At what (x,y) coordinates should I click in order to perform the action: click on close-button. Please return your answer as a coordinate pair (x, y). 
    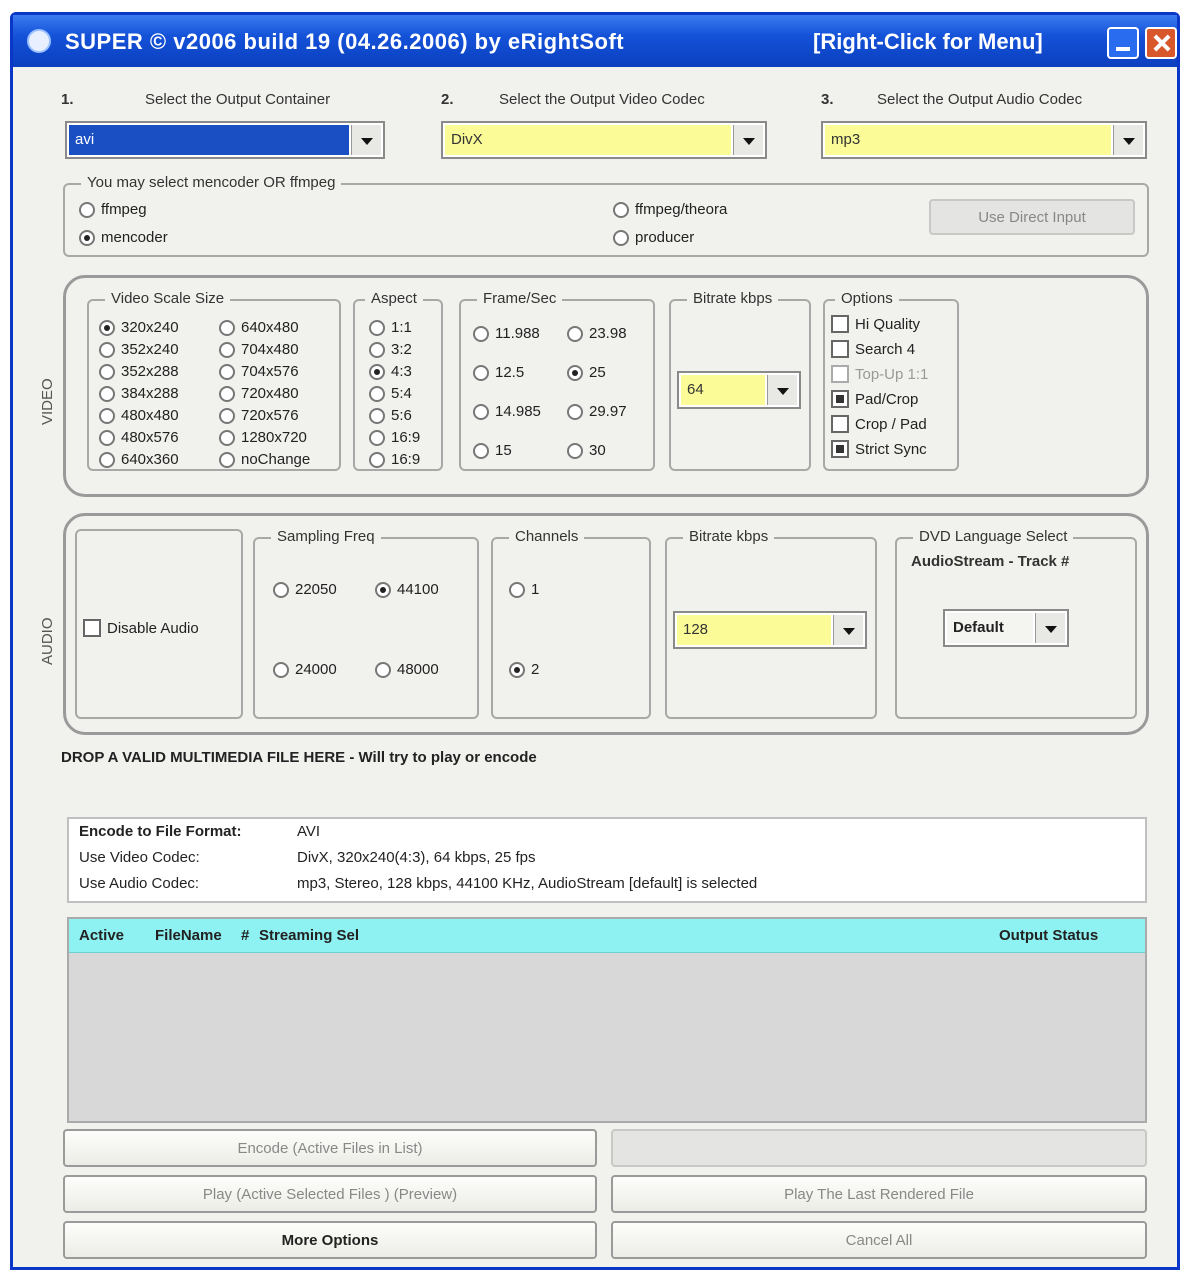
    Looking at the image, I should click on (1161, 43).